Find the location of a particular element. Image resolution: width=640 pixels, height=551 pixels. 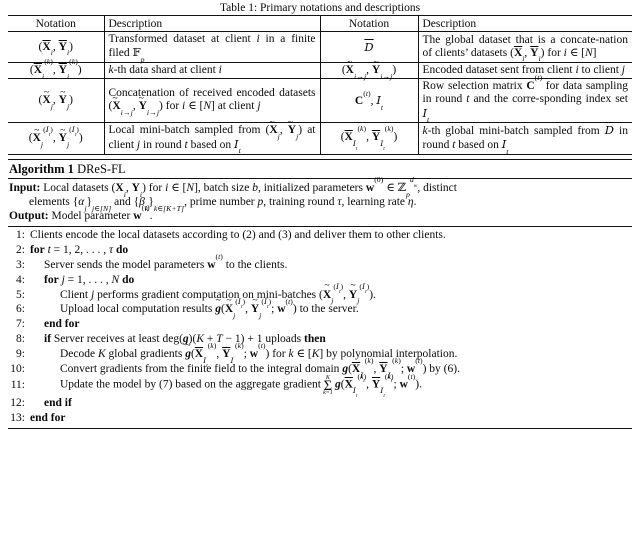

cell-notation-right-2: (~ Xi→j, ~ Yi→j) is located at coordinates (368, 69).